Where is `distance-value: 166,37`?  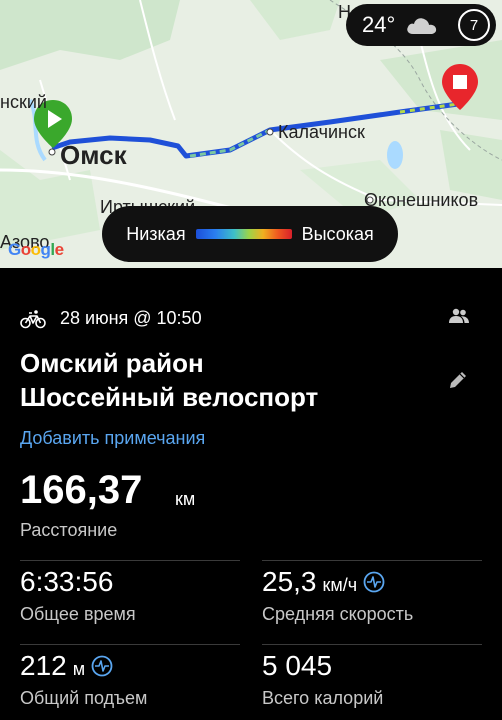 distance-value: 166,37 is located at coordinates (81, 490).